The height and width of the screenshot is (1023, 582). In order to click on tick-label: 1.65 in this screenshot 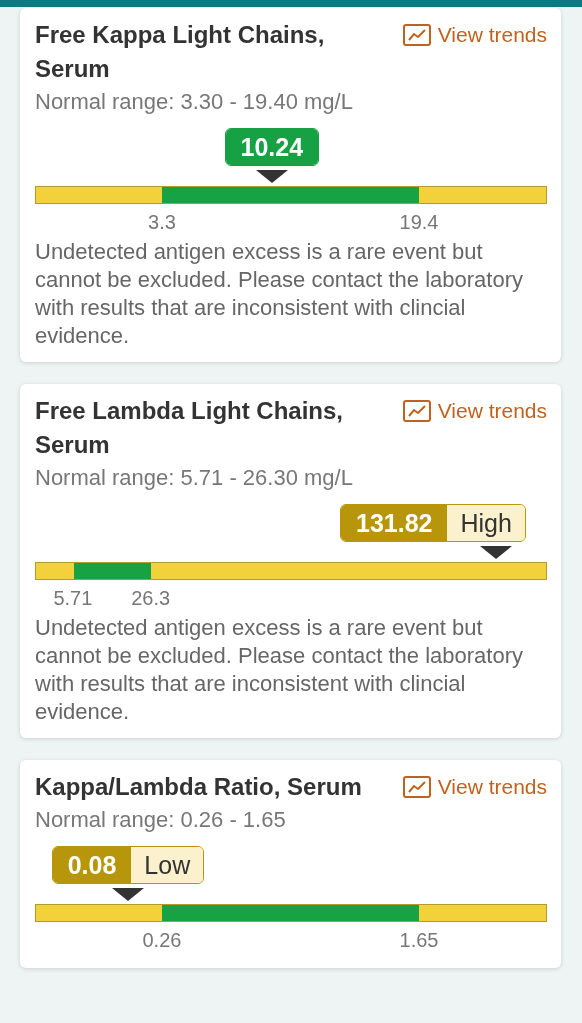, I will do `click(419, 940)`.